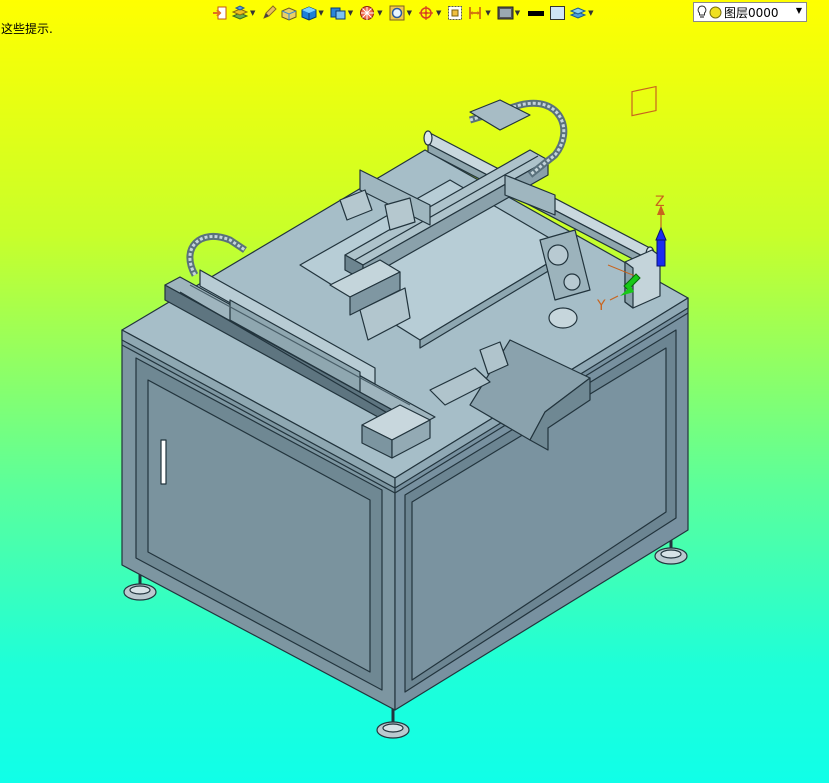 This screenshot has height=783, width=829. What do you see at coordinates (661, 253) in the screenshot?
I see `z-axis-arrow` at bounding box center [661, 253].